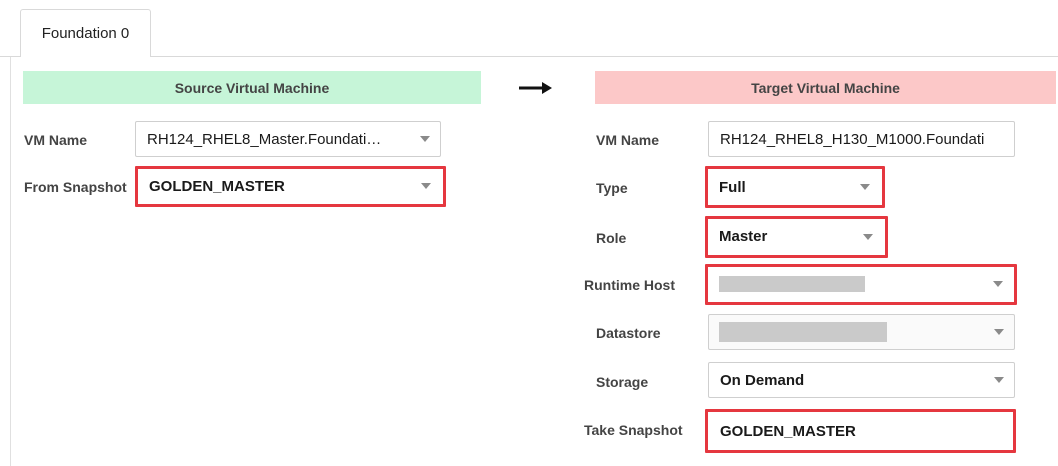  Describe the element at coordinates (290, 186) in the screenshot. I see `from-snapshot-highlight` at that location.